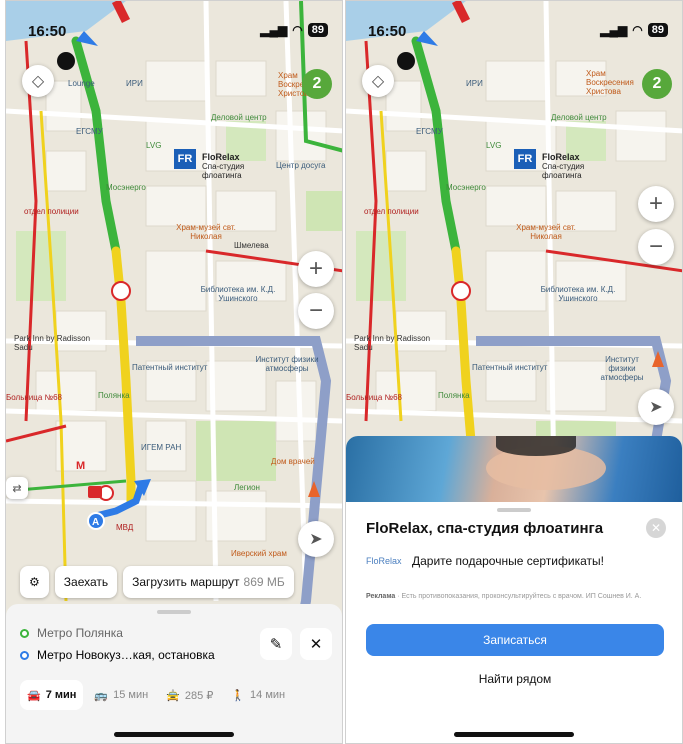 This screenshot has height=744, width=683. I want to click on sheet-grabber, so click(174, 612).